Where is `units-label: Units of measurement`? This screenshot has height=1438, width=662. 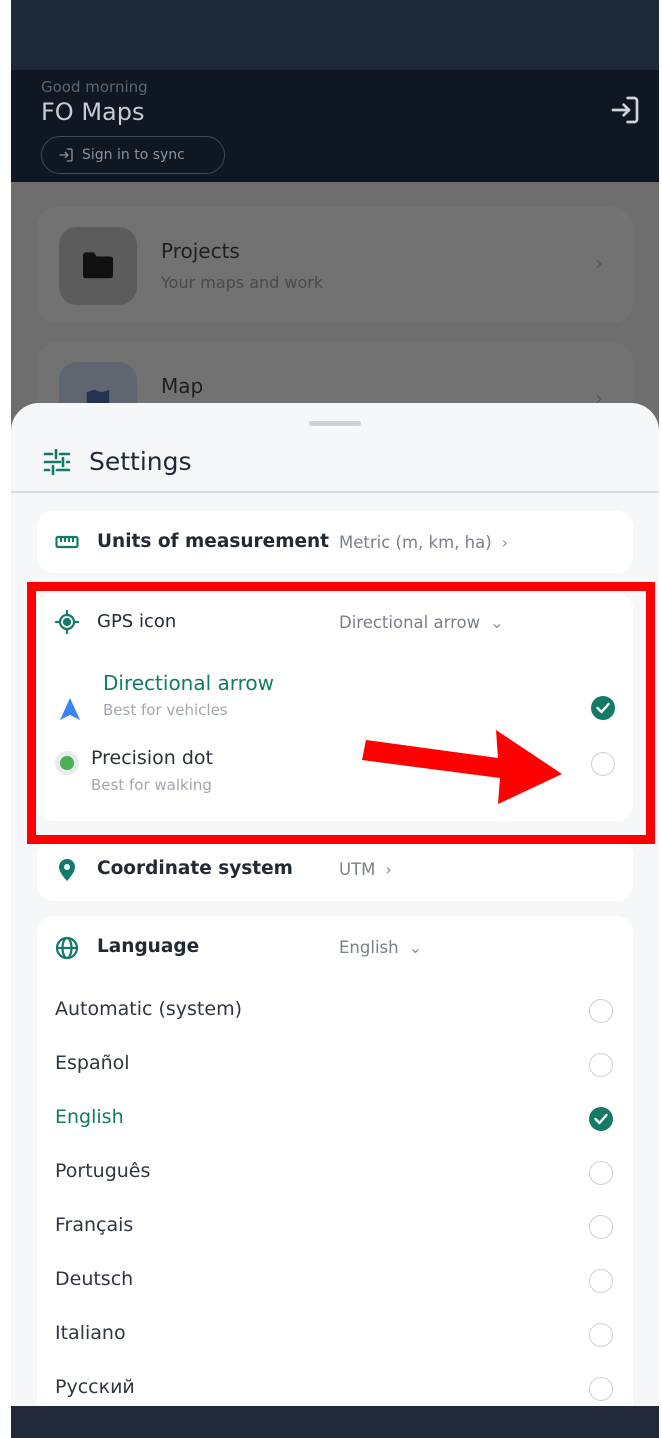 units-label: Units of measurement is located at coordinates (213, 541).